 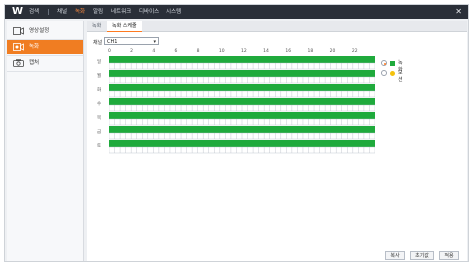 What do you see at coordinates (384, 73) in the screenshot?
I see `motion-radio` at bounding box center [384, 73].